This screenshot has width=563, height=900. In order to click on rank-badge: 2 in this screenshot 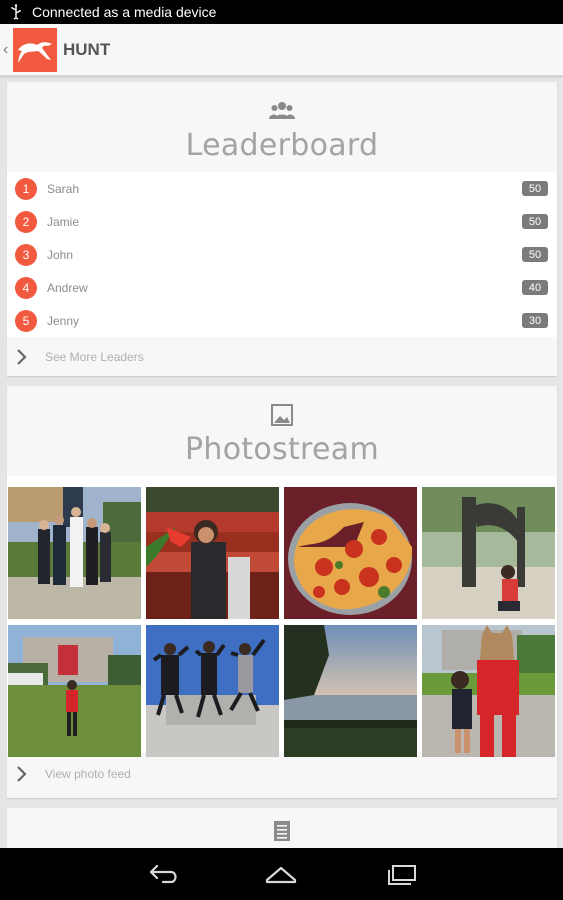, I will do `click(26, 221)`.